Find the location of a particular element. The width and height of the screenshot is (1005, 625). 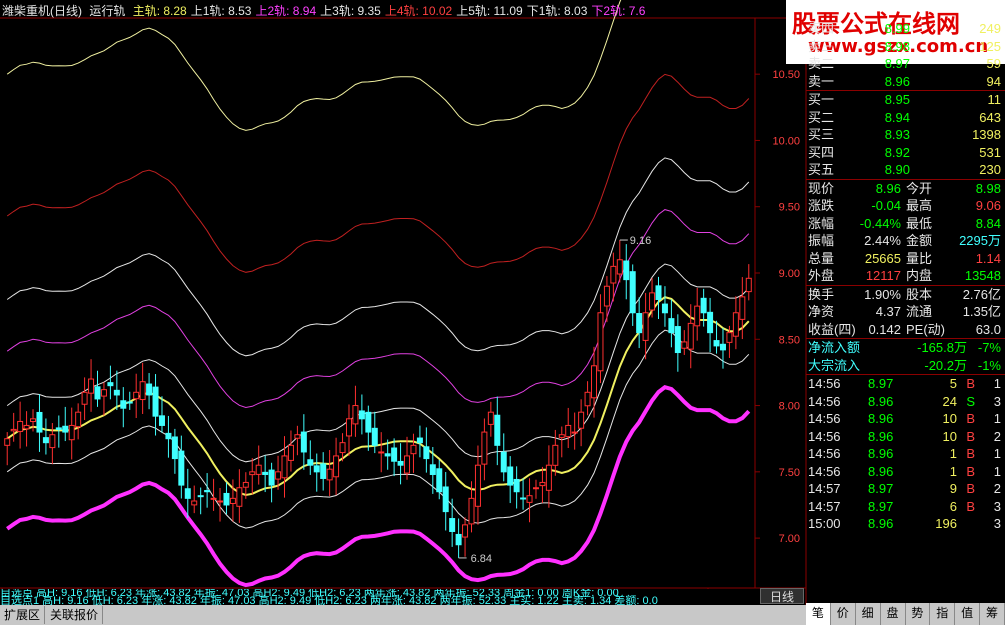

panel-tab-5: 指 is located at coordinates (943, 614).